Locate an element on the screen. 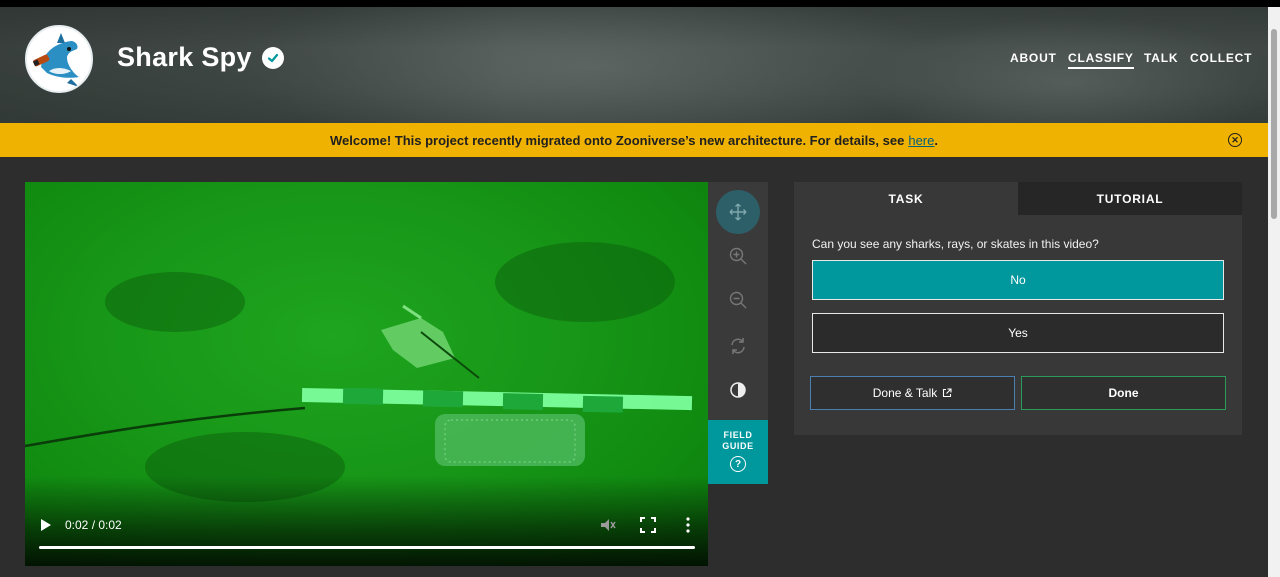  rotate-icon is located at coordinates (738, 346).